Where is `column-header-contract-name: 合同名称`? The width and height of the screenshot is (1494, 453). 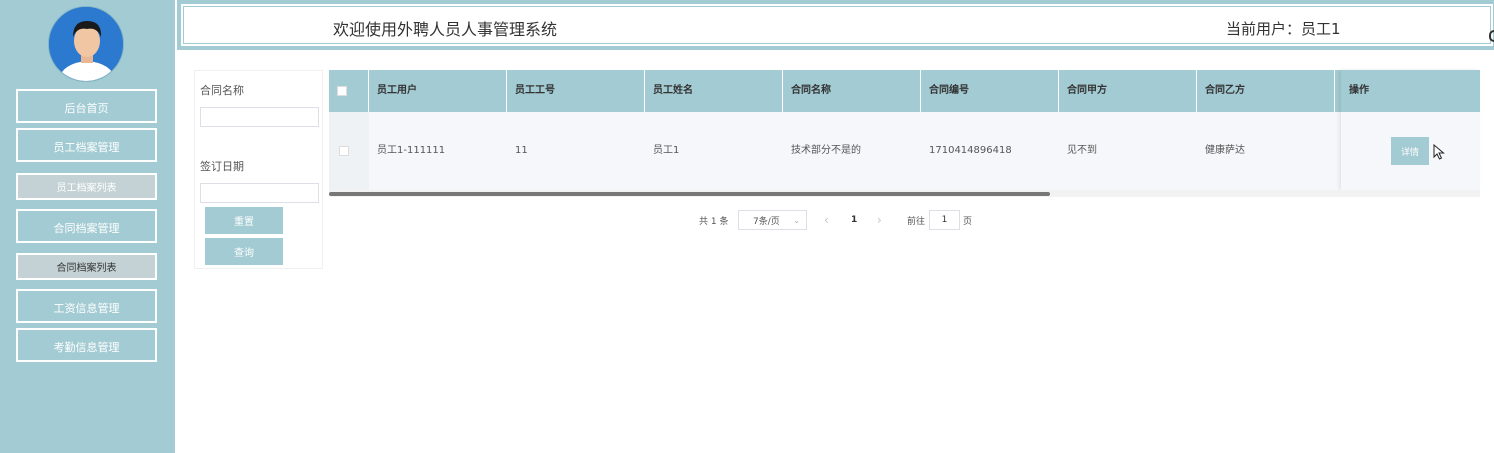
column-header-contract-name: 合同名称 is located at coordinates (852, 91).